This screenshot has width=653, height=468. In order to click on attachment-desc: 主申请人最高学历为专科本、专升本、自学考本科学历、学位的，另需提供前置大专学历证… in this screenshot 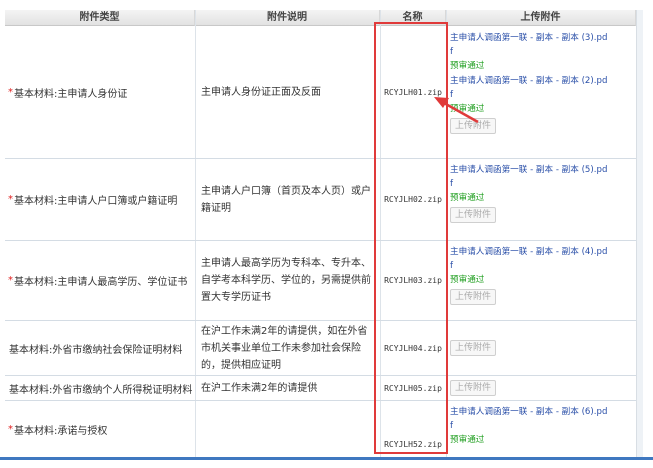, I will do `click(286, 280)`.